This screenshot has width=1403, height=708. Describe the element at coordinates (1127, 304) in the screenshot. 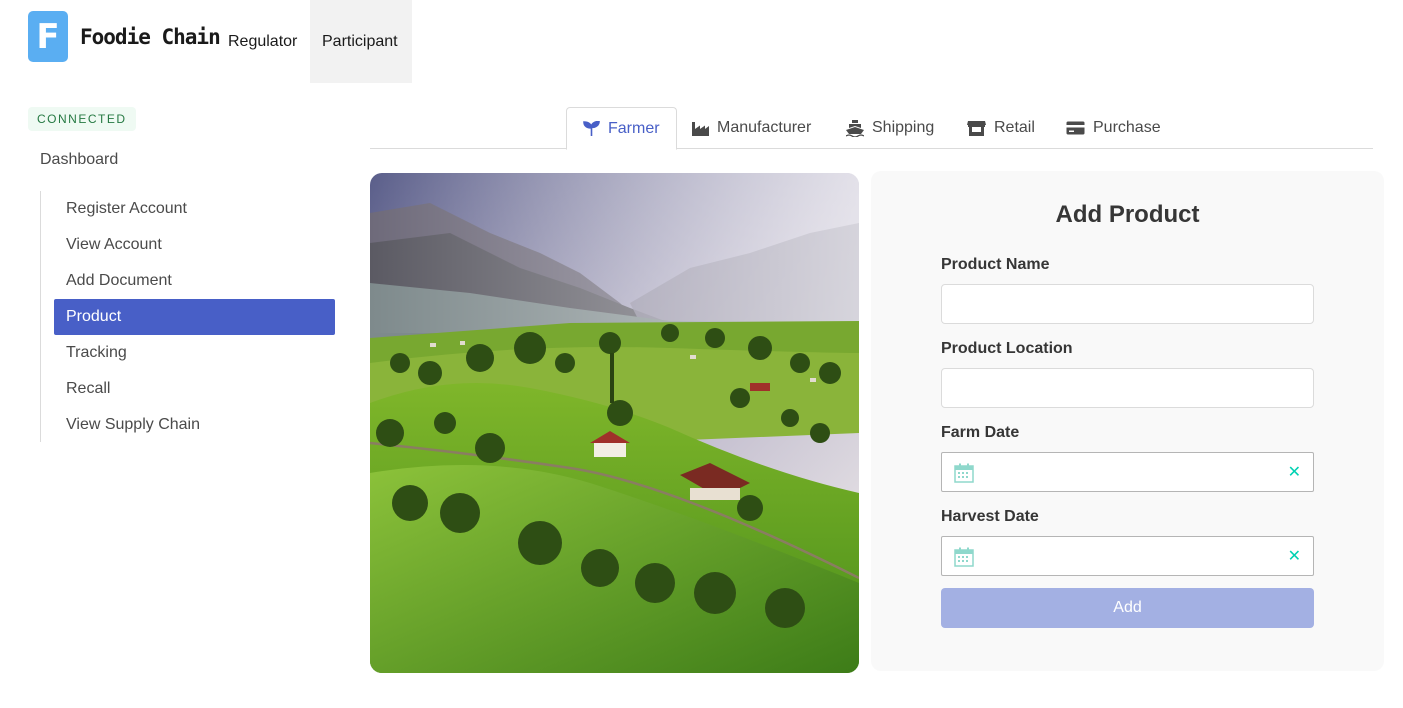

I see `product-name-input` at that location.